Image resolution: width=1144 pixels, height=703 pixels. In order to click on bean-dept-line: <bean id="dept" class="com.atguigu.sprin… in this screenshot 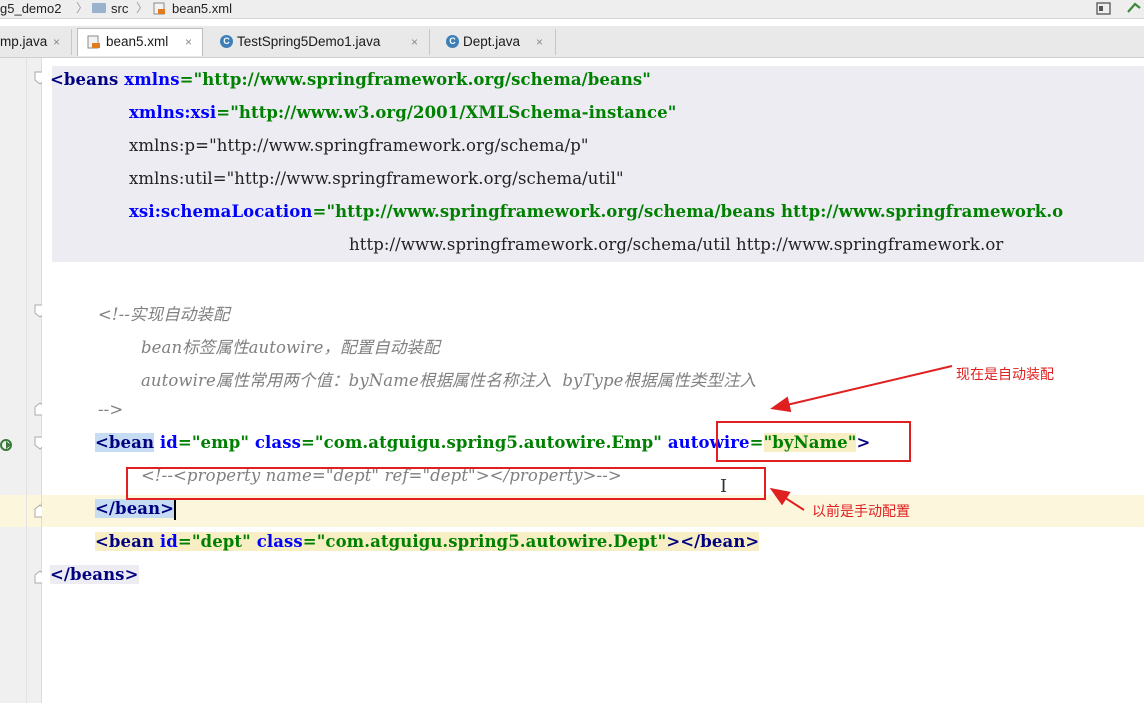, I will do `click(427, 541)`.